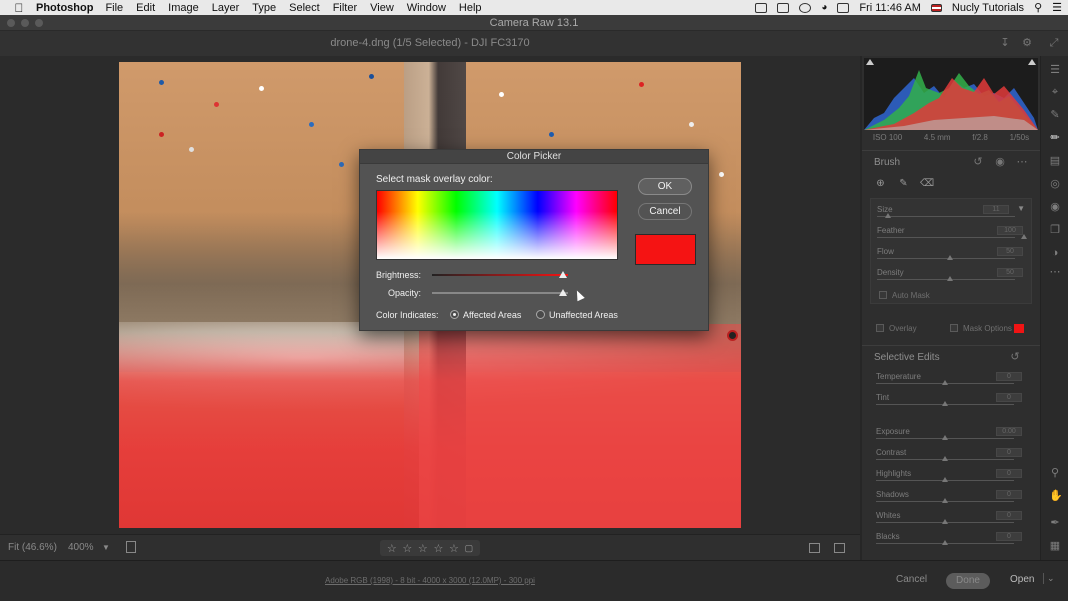 Image resolution: width=1068 pixels, height=601 pixels. Describe the element at coordinates (1054, 43) in the screenshot. I see `fullscreen-icon: ⤢` at that location.